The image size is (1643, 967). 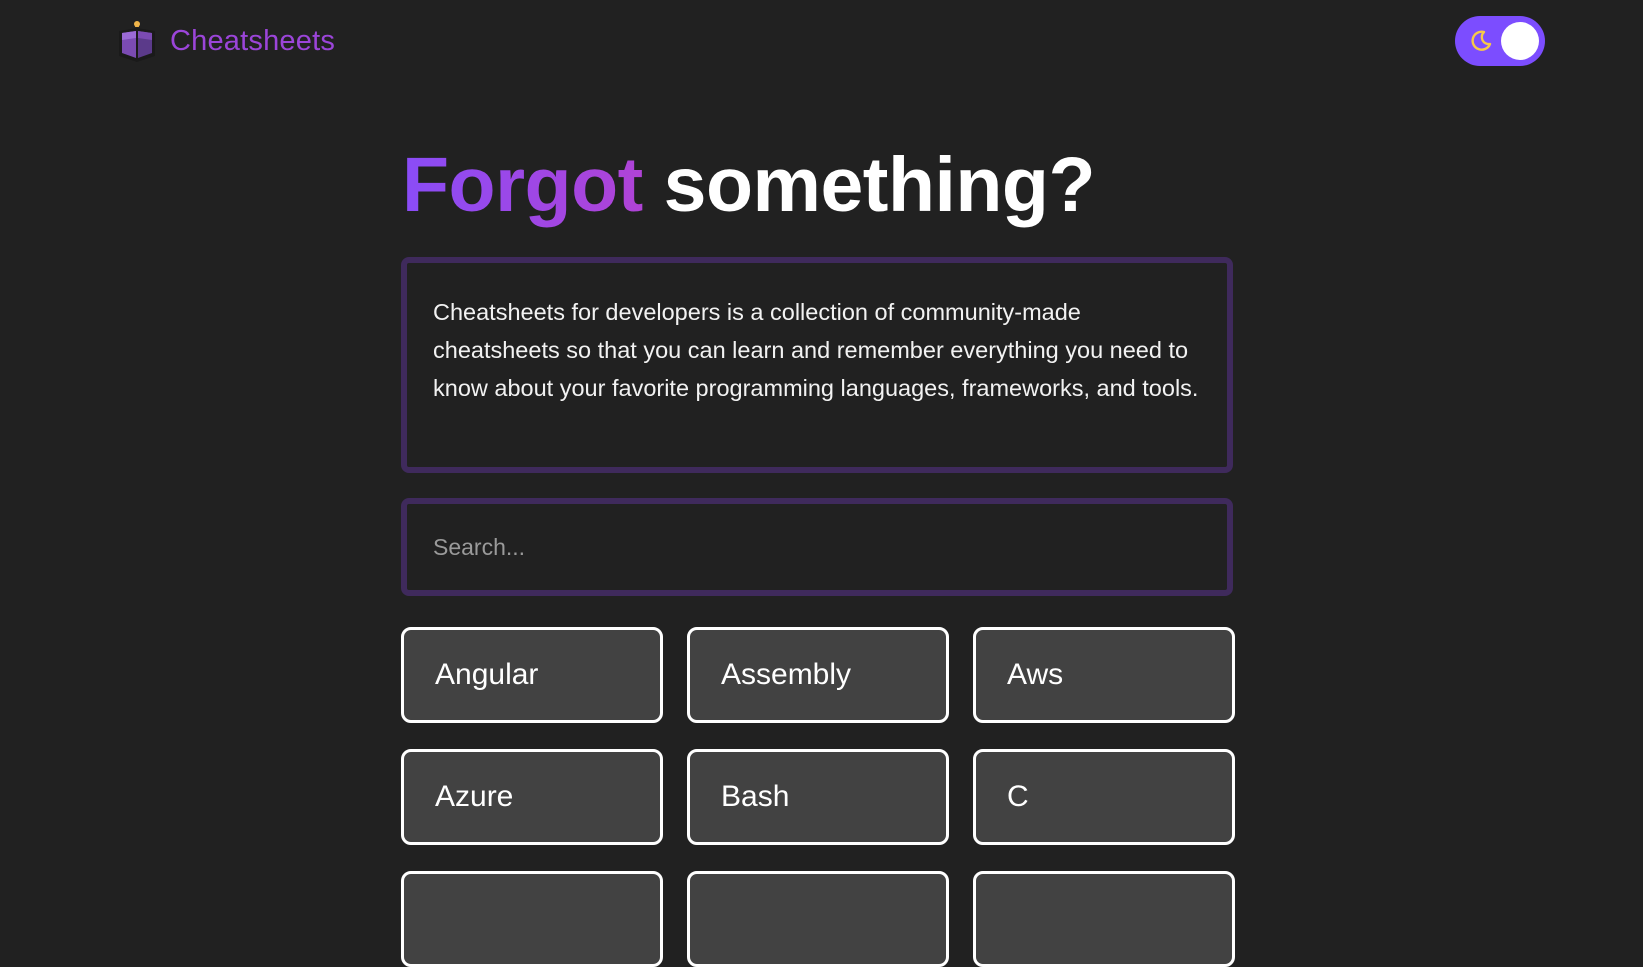 I want to click on brand-link: Cheatsheets, so click(x=225, y=41).